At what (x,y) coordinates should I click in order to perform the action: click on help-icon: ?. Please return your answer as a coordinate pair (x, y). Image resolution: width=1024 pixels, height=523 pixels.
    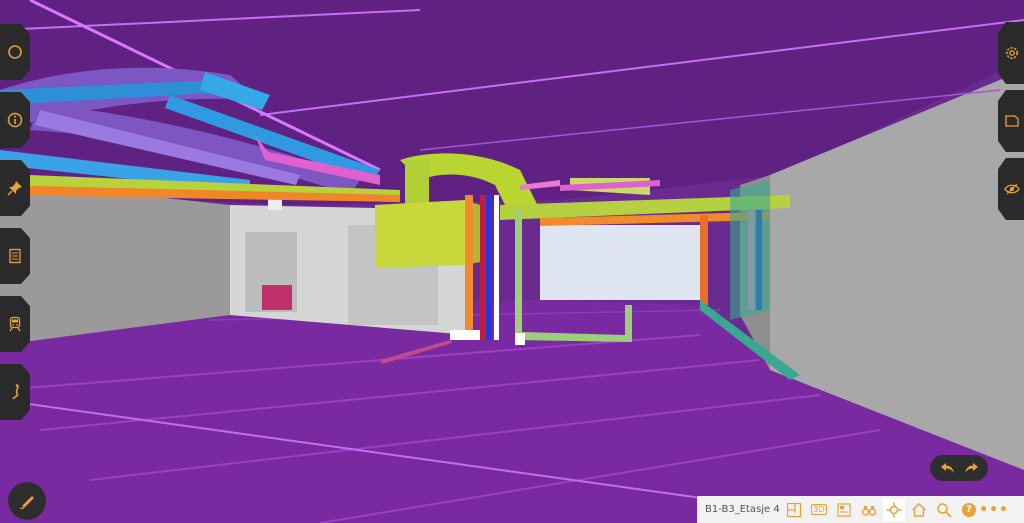
    Looking at the image, I should click on (969, 509).